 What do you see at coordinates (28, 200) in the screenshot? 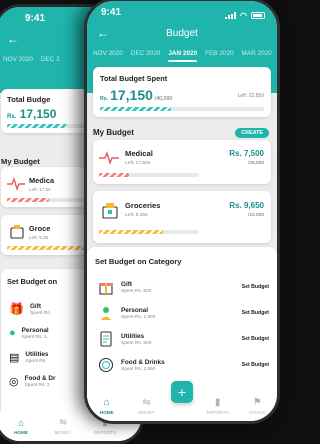
I see `back-budget-progress` at bounding box center [28, 200].